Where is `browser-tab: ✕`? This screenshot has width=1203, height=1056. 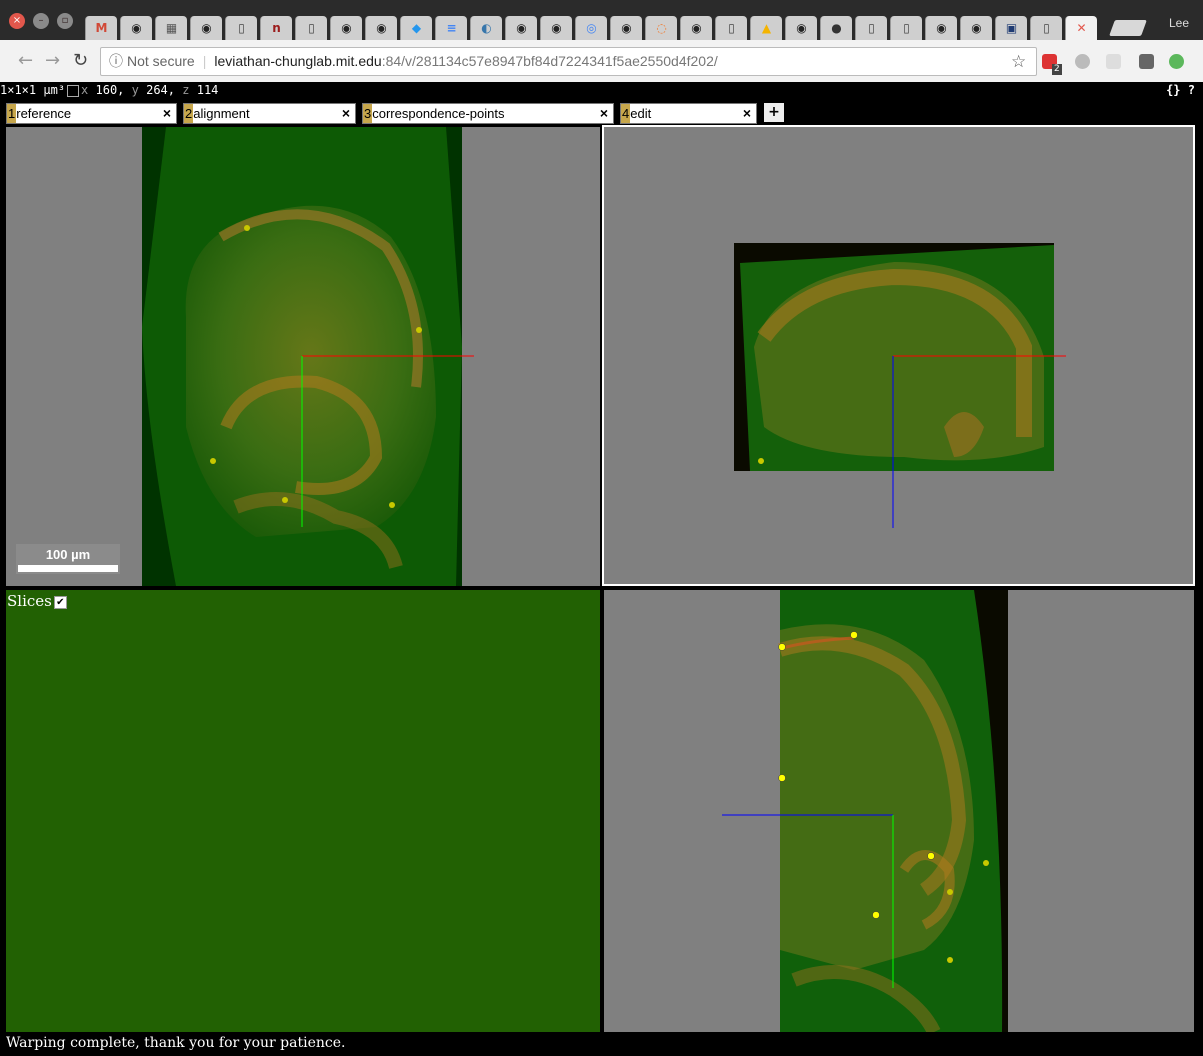 browser-tab: ✕ is located at coordinates (1081, 28).